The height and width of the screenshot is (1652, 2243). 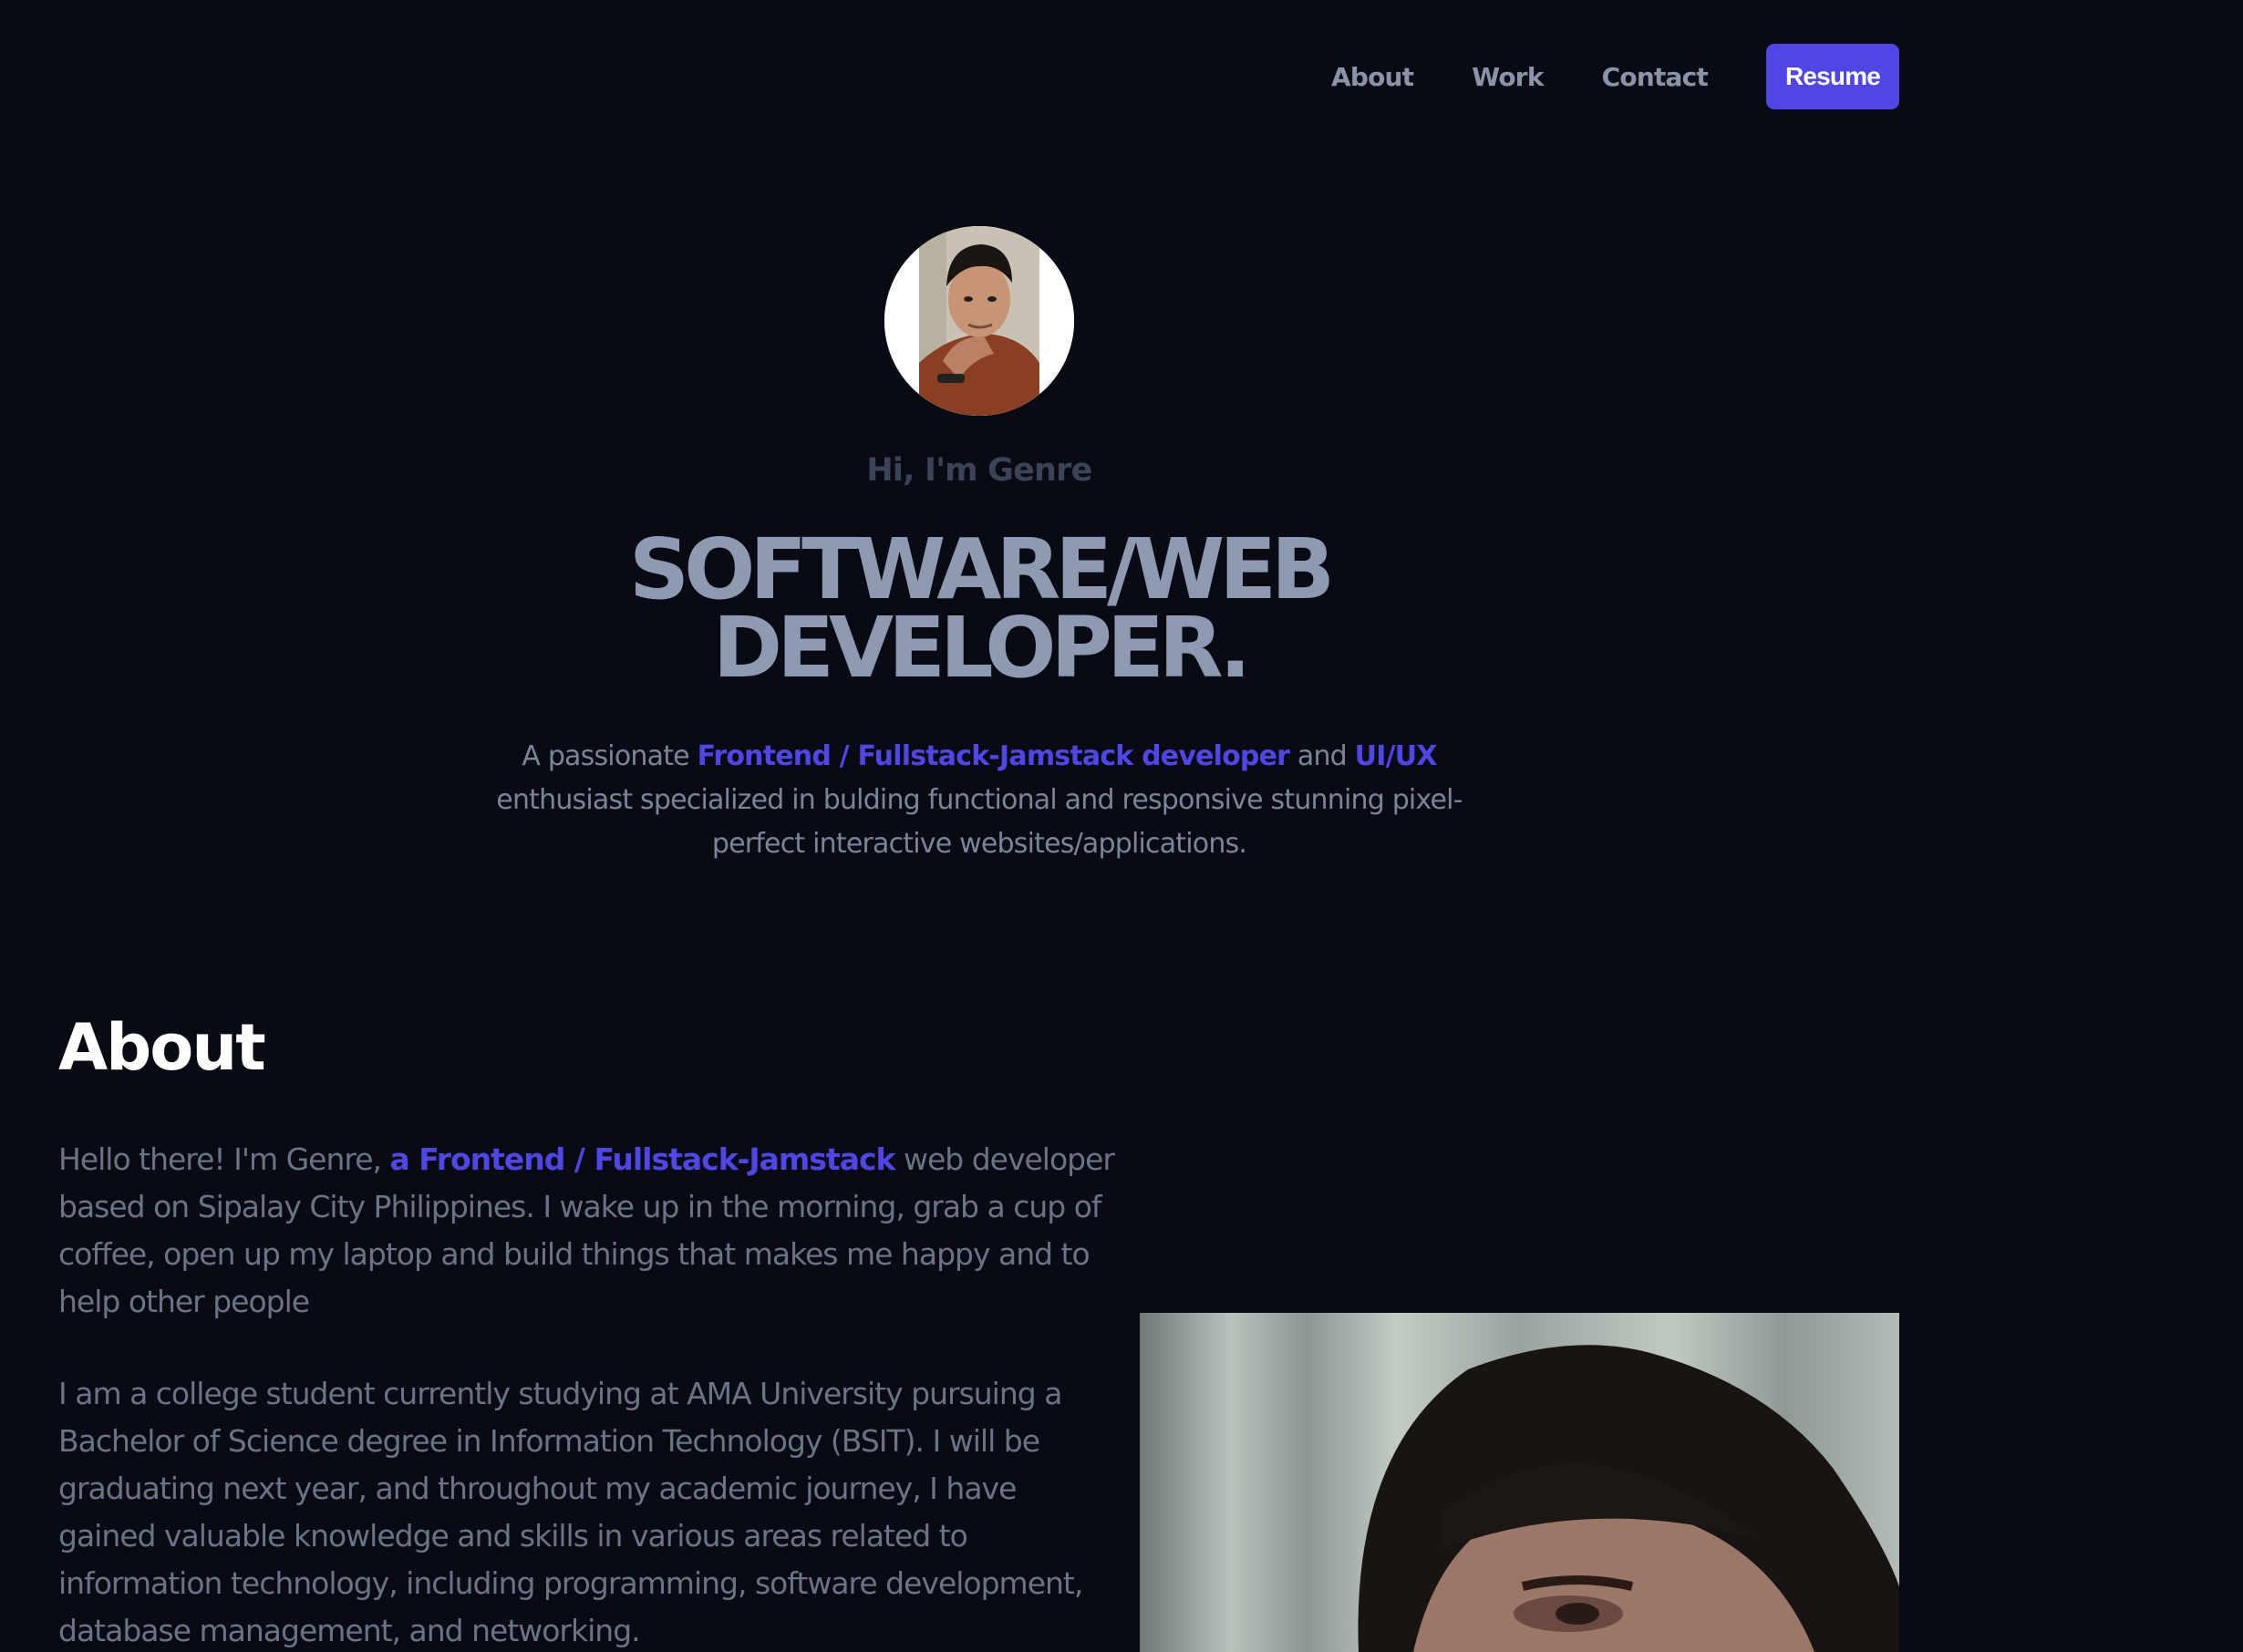 I want to click on top-nav: About Work Contact Resume, so click(x=1615, y=76).